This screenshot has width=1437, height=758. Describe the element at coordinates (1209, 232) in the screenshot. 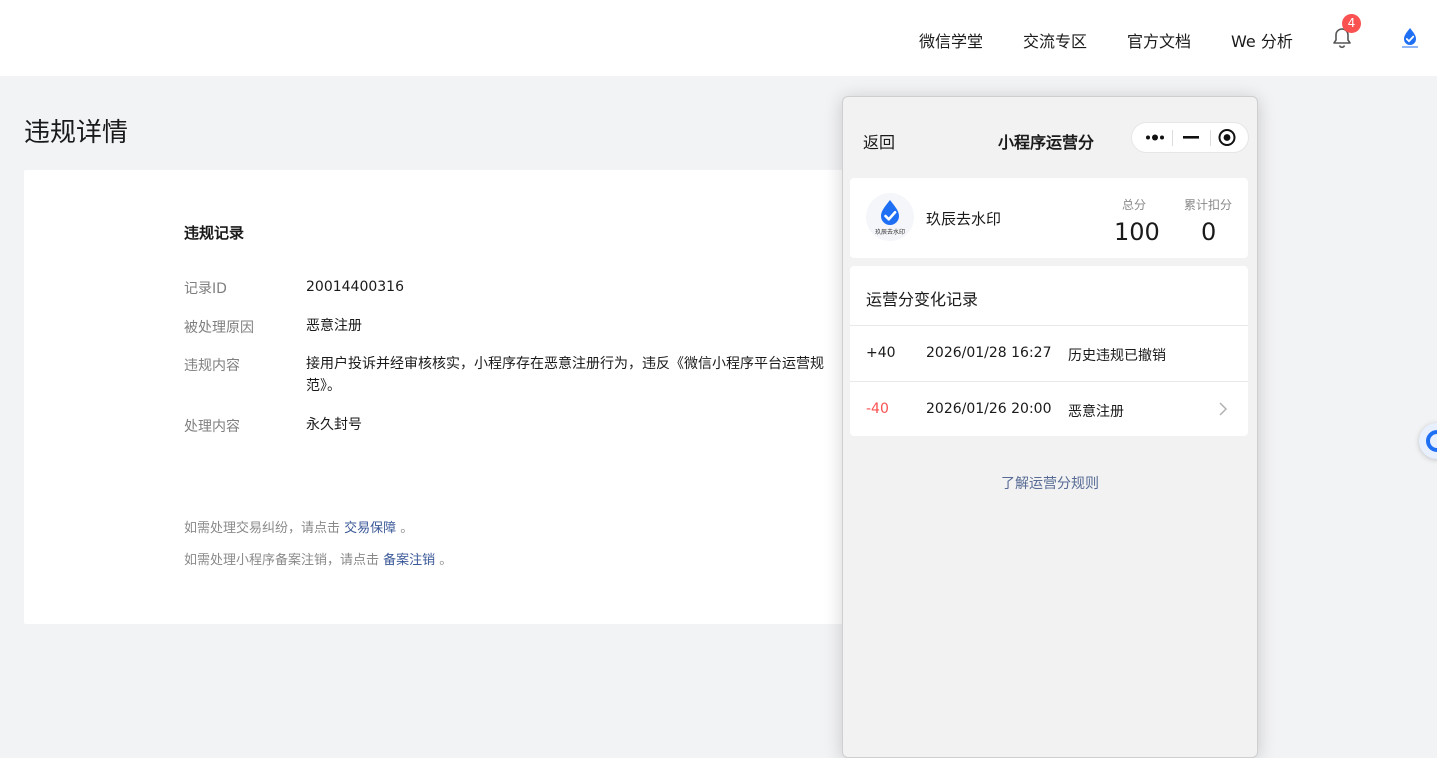

I see `deducted-score-value: 0` at that location.